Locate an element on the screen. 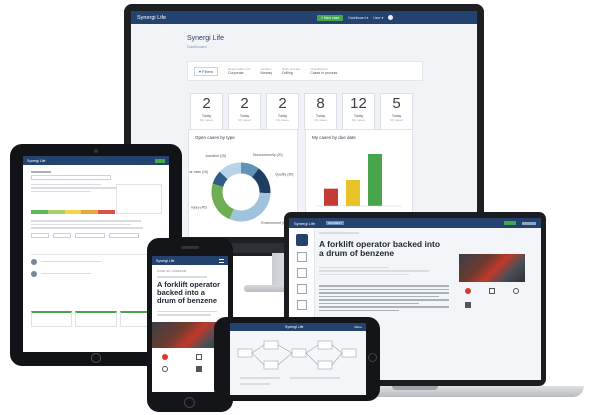 The height and width of the screenshot is (415, 613). kpi-tile: 8 Today My cases is located at coordinates (320, 111).